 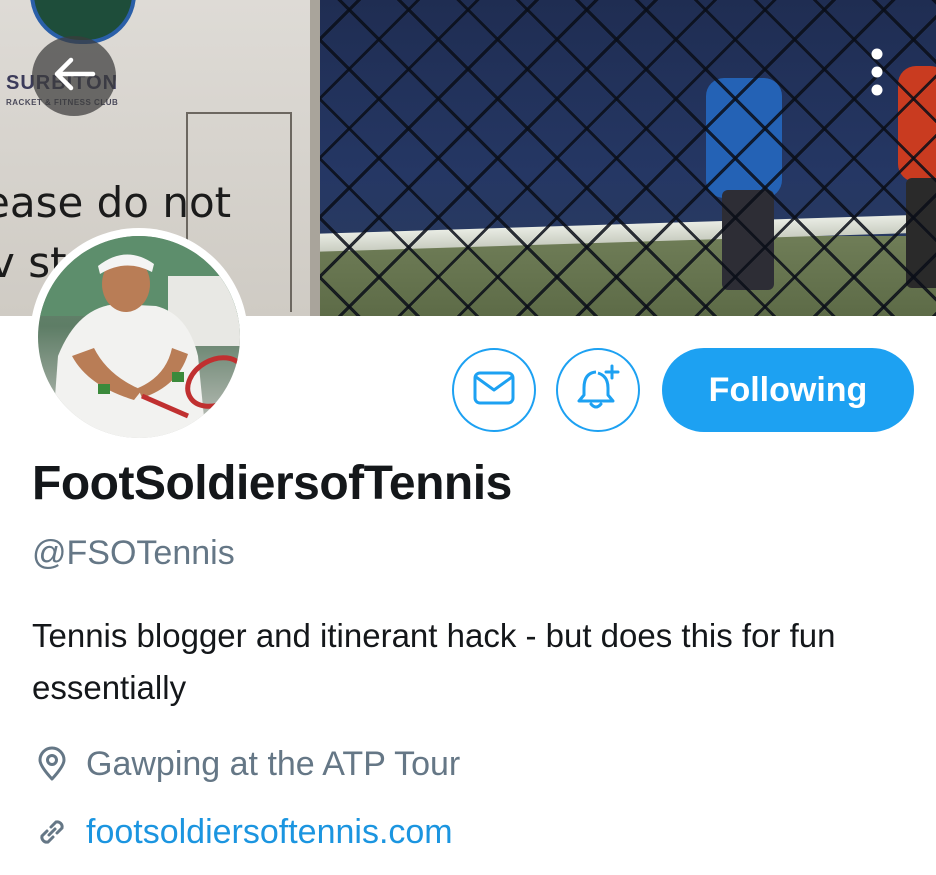 I want to click on website-link: footsoldiersoftennis.com, so click(x=269, y=832).